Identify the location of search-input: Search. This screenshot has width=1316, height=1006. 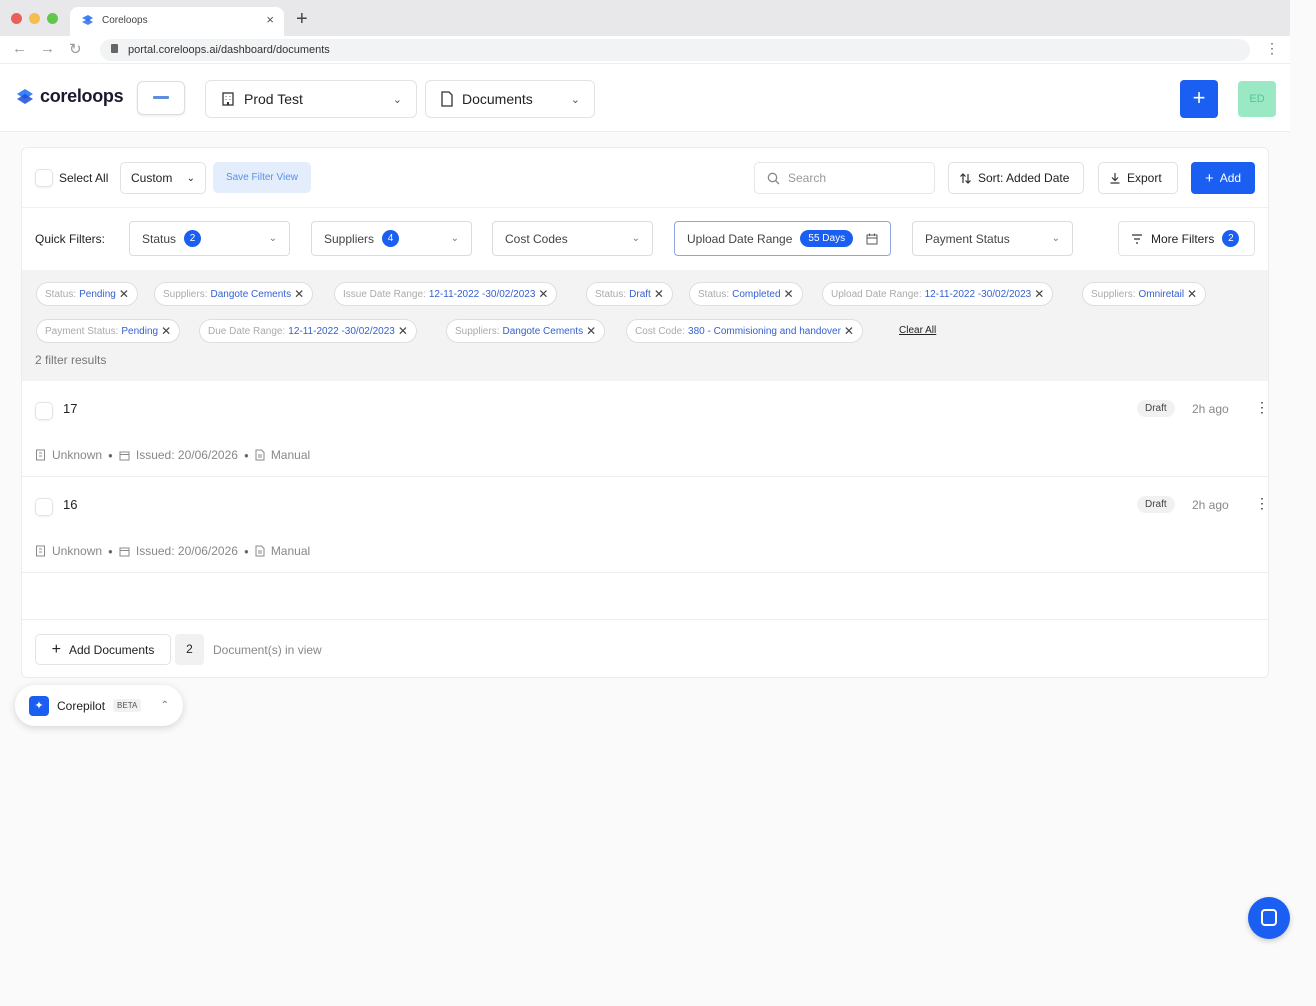
(844, 178).